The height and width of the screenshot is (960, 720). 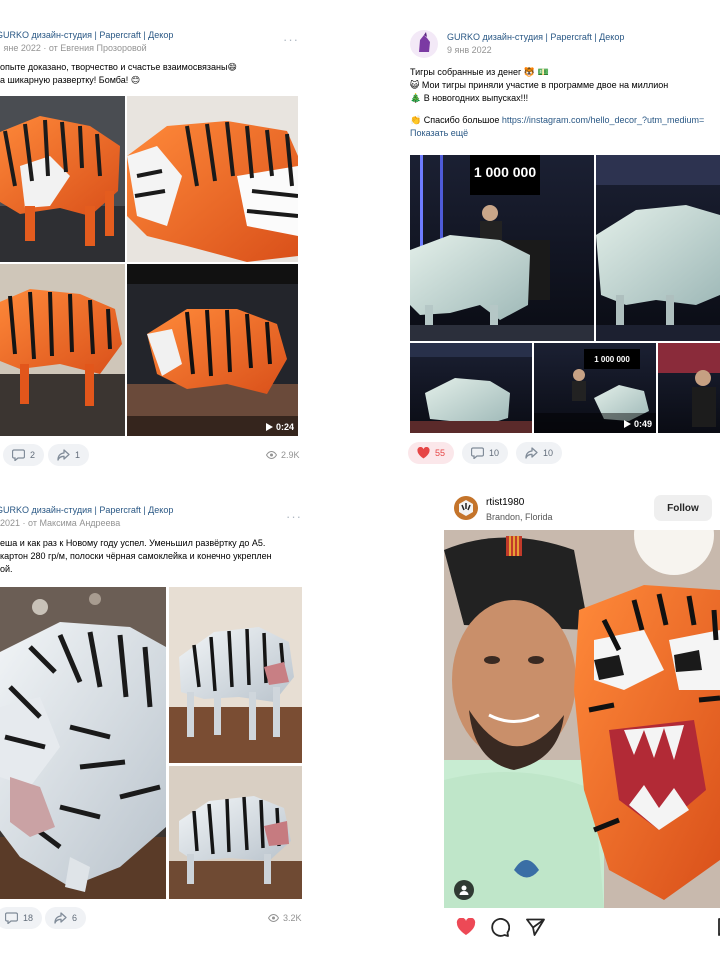 I want to click on follow-button: Follow, so click(x=683, y=508).